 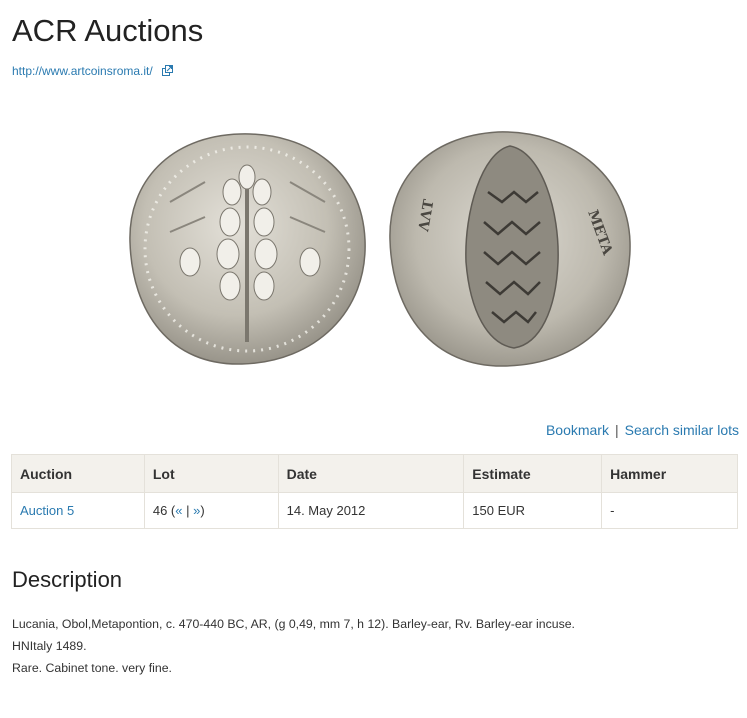 What do you see at coordinates (178, 510) in the screenshot?
I see `previous-lot-link: «` at bounding box center [178, 510].